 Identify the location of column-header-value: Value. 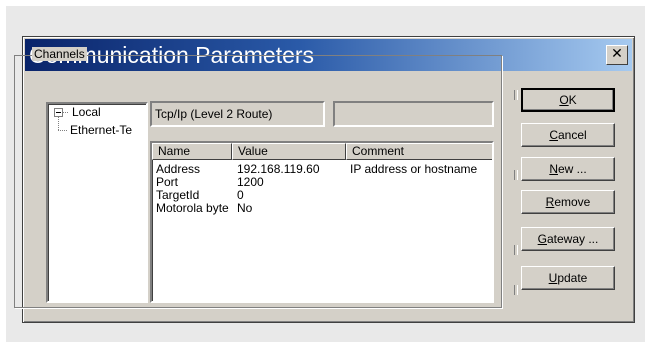
(289, 151).